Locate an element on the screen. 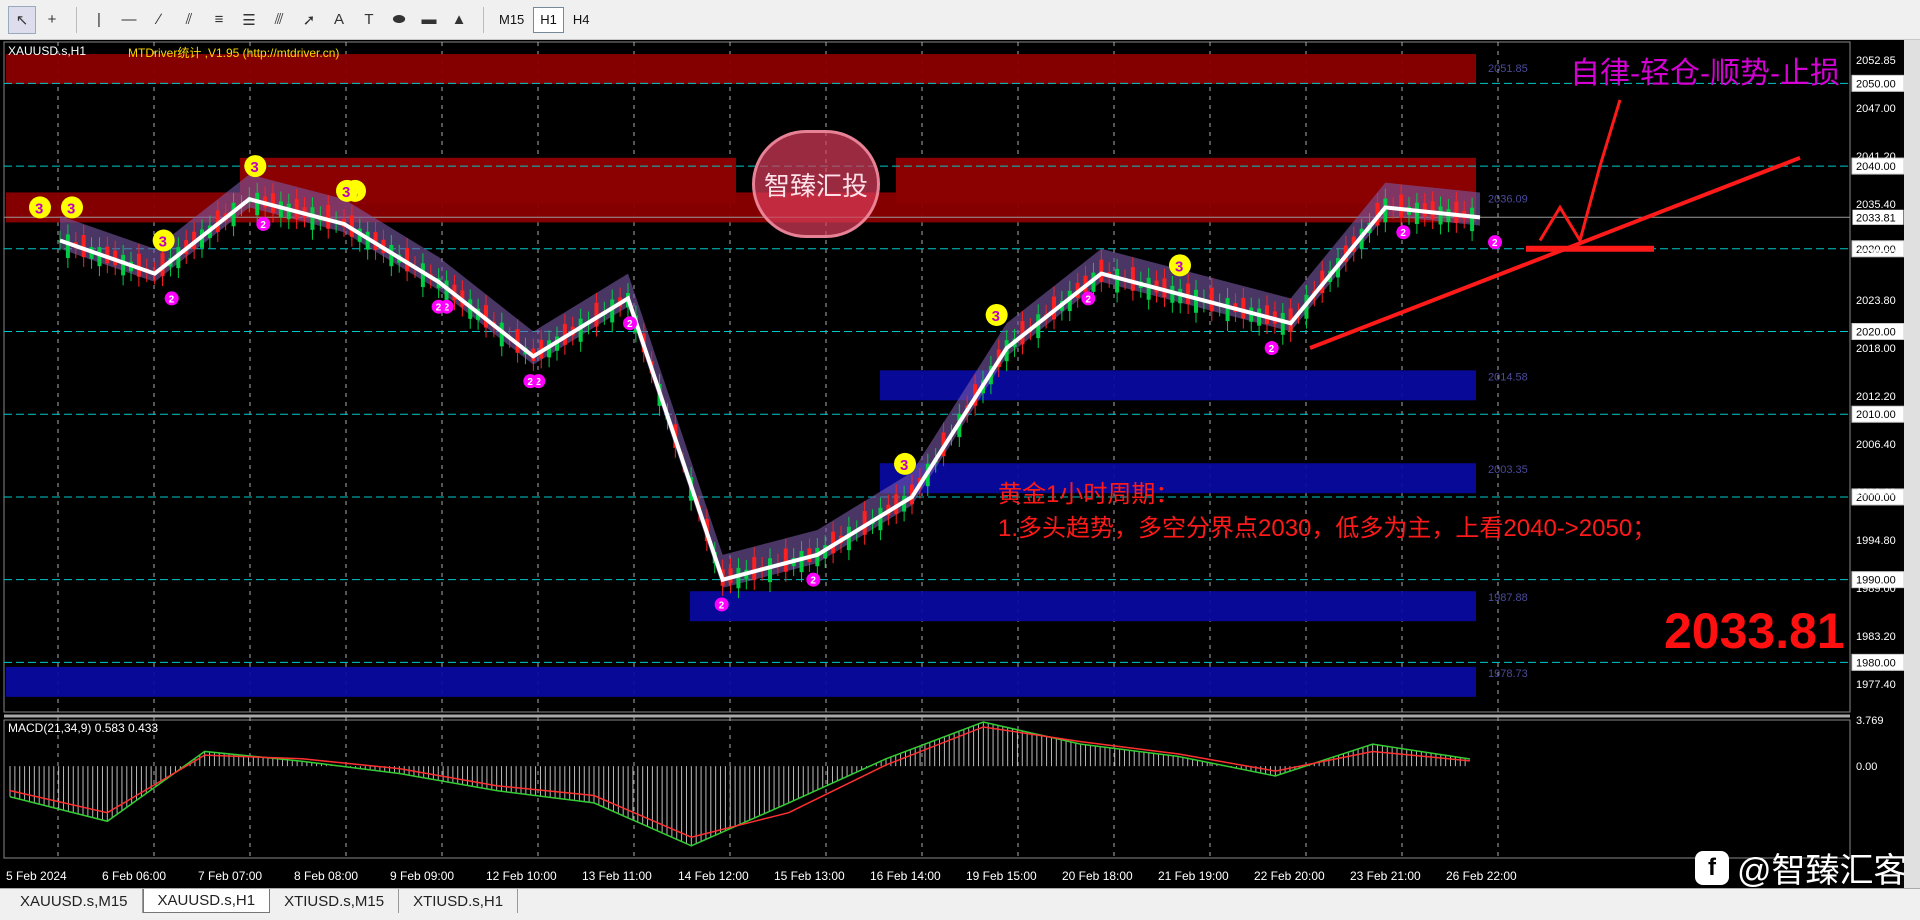 This screenshot has height=920, width=1920. price-axis-tick: 2041.20 is located at coordinates (1876, 157).